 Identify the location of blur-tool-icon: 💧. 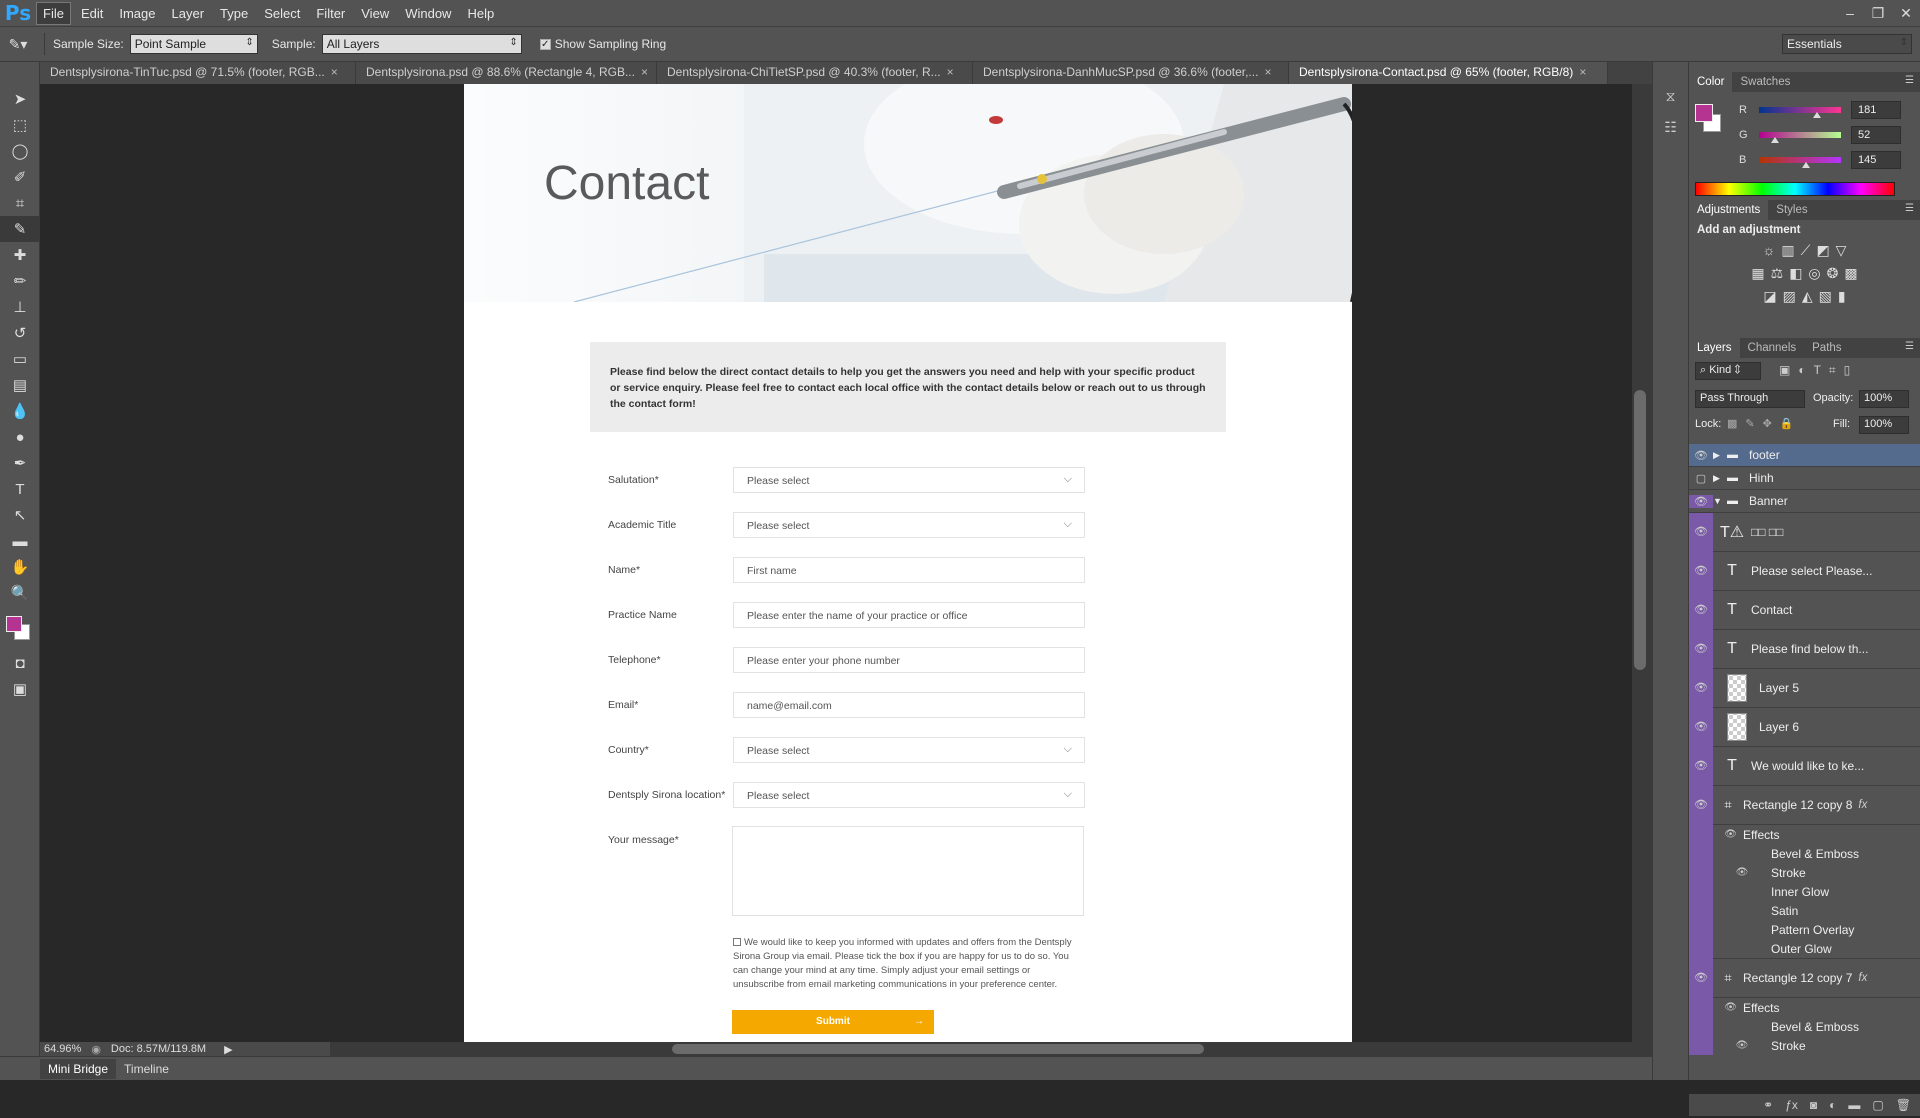
(20, 411).